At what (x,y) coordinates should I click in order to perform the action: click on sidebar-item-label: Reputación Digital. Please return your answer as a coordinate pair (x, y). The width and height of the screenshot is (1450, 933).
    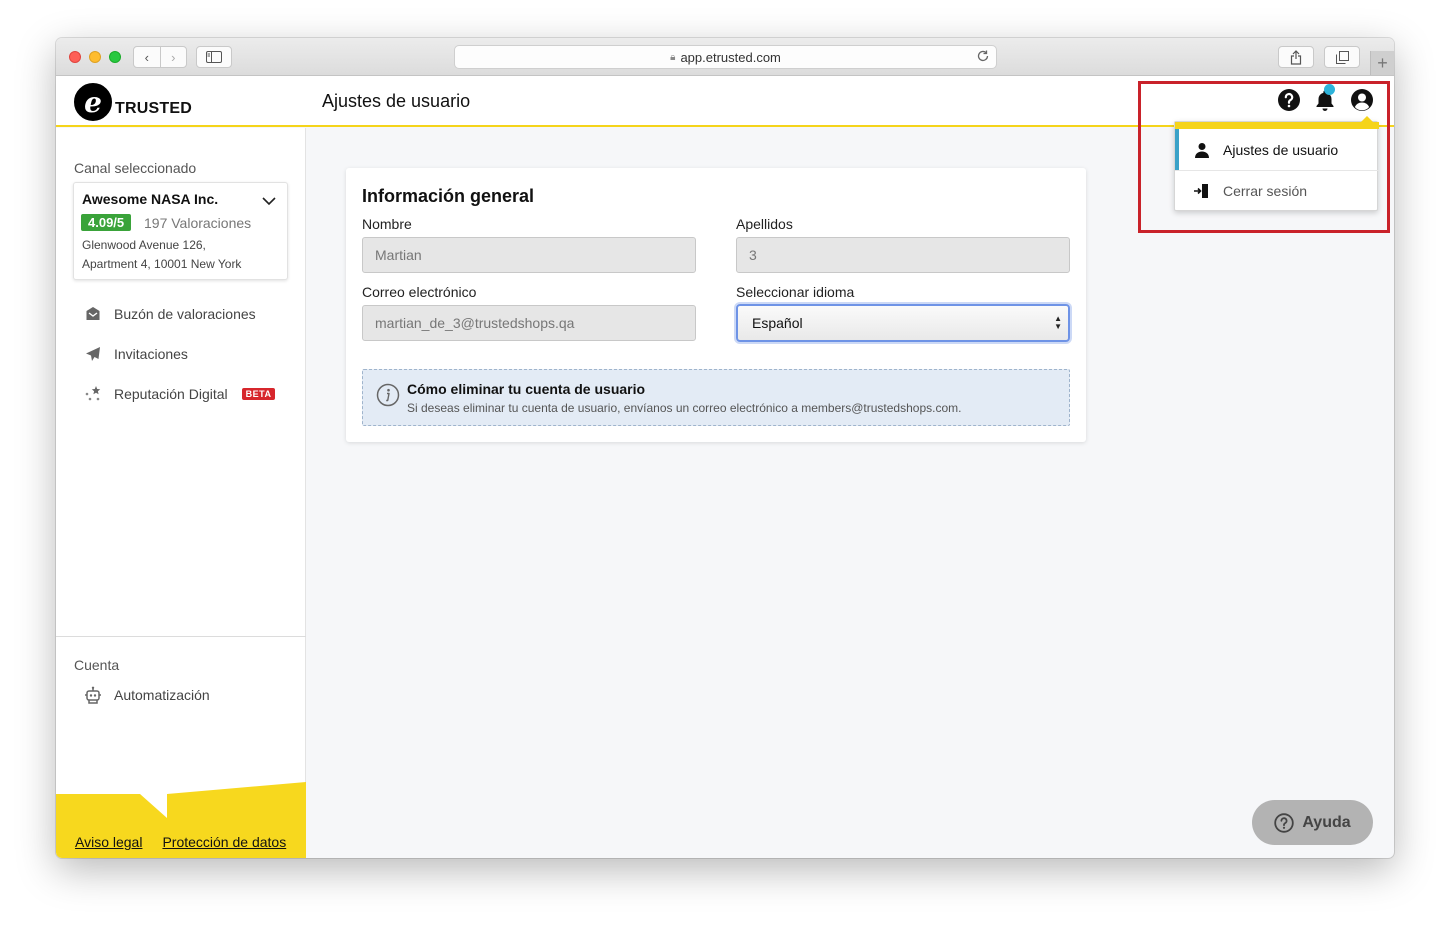
    Looking at the image, I should click on (171, 394).